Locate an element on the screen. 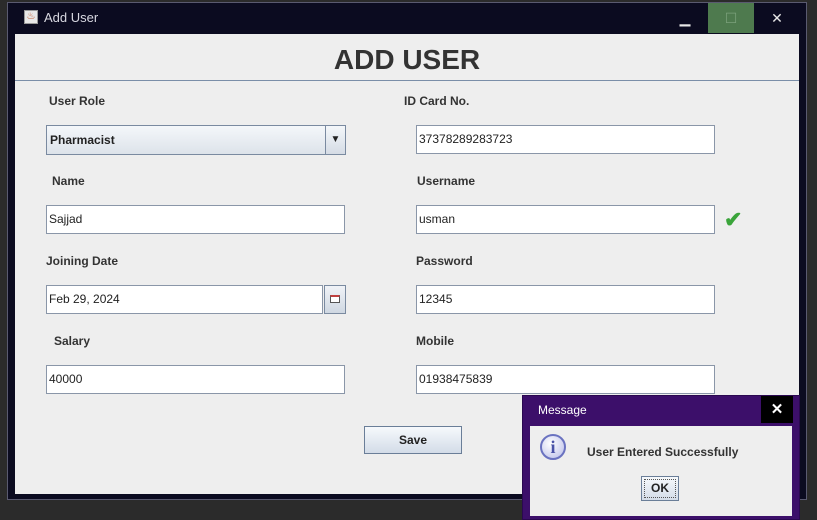  ok-button: OK is located at coordinates (660, 488).